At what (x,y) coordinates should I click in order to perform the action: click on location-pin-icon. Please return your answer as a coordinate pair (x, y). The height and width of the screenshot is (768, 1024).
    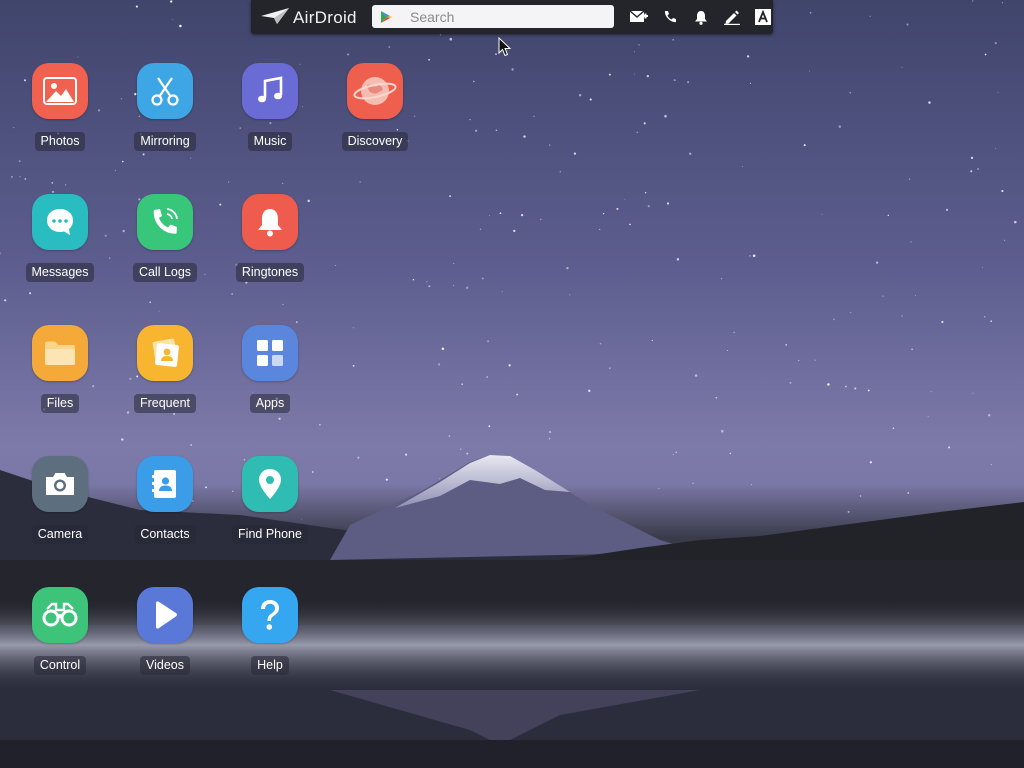
    Looking at the image, I should click on (270, 484).